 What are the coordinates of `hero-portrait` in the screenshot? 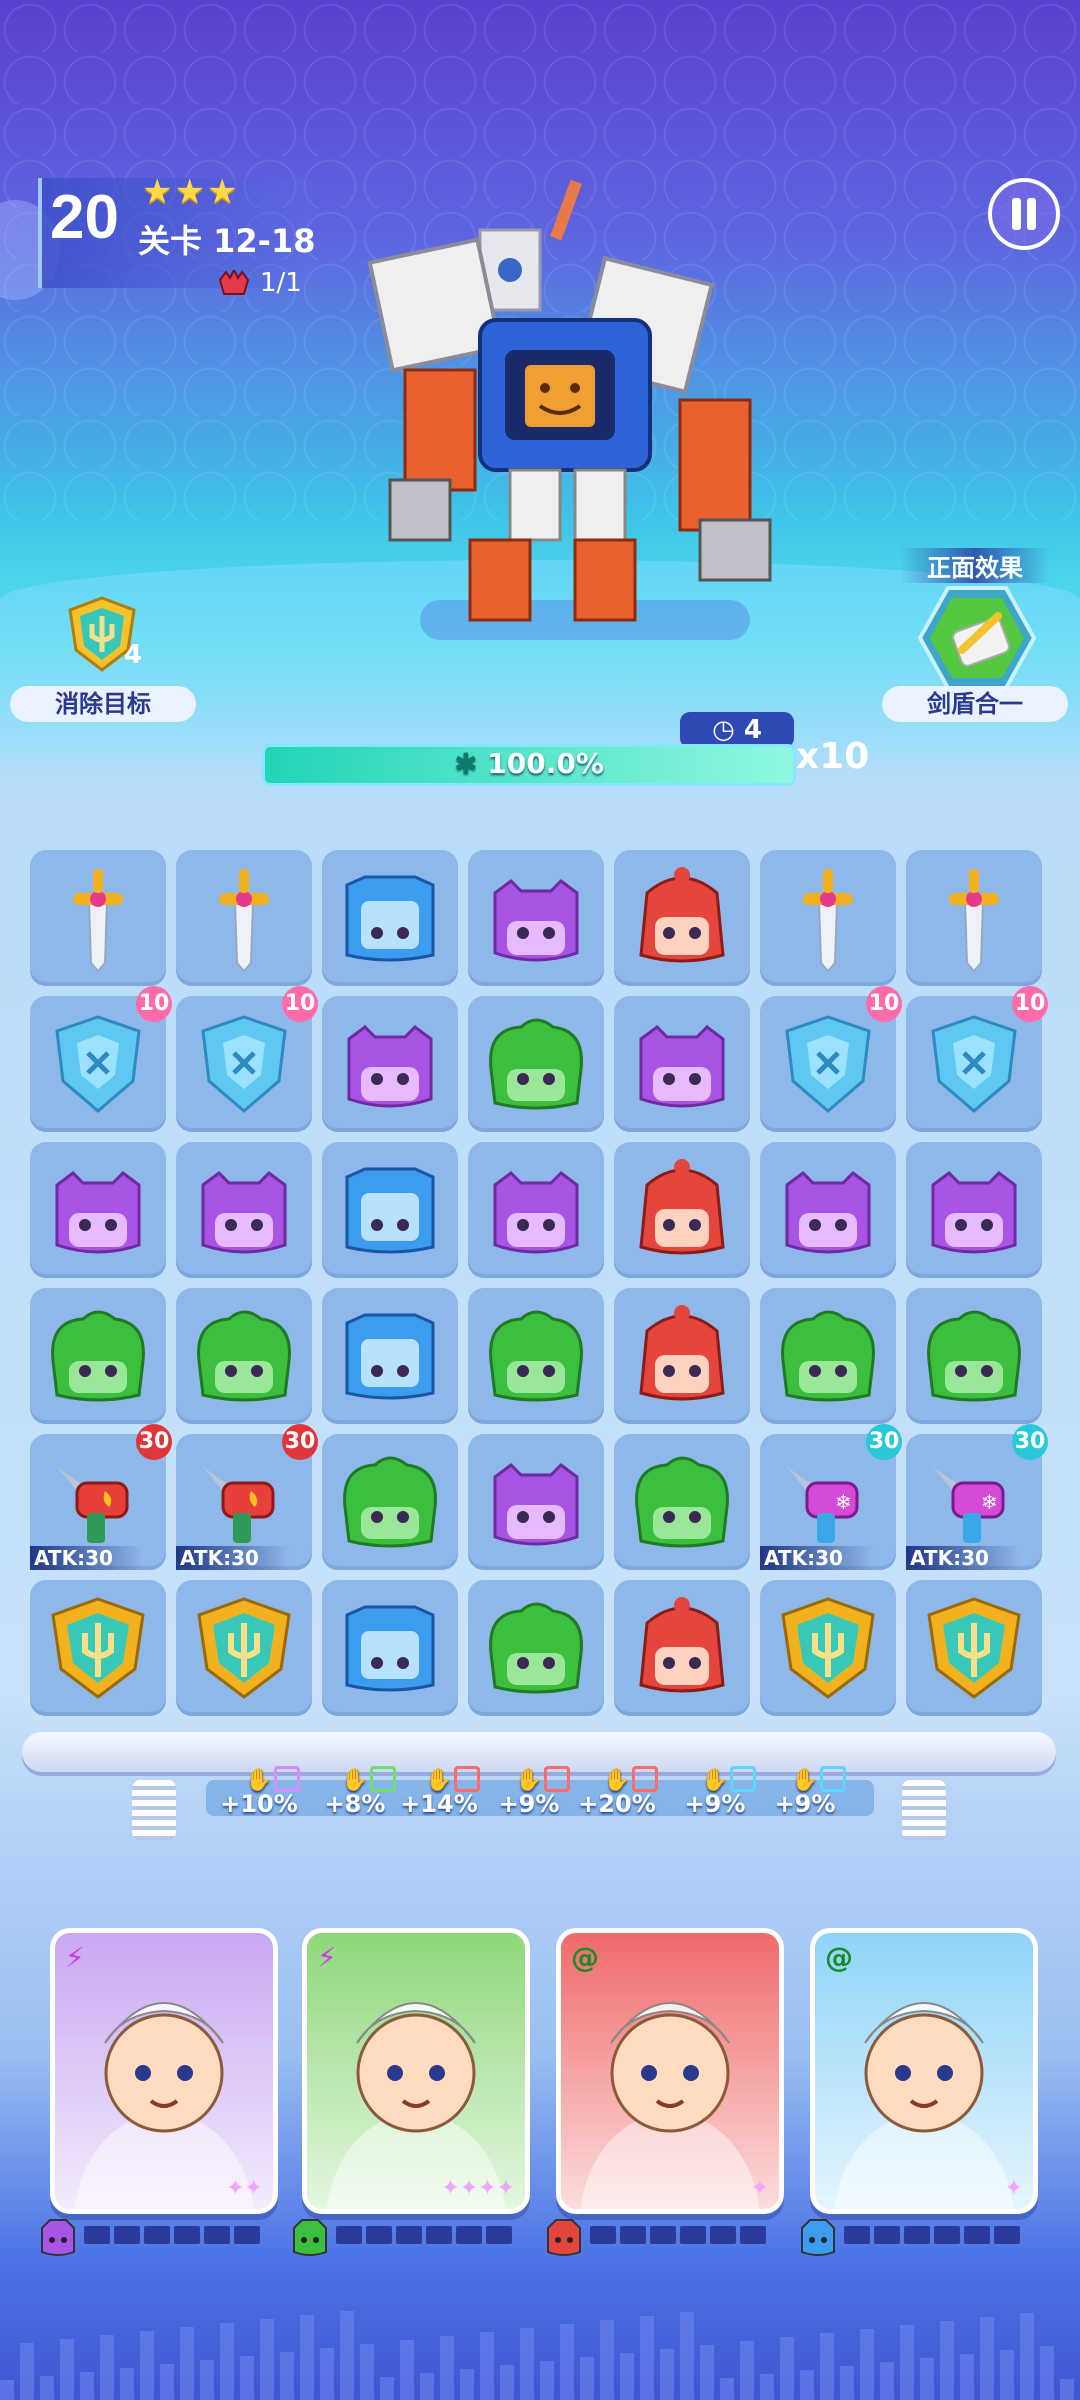 It's located at (670, 2105).